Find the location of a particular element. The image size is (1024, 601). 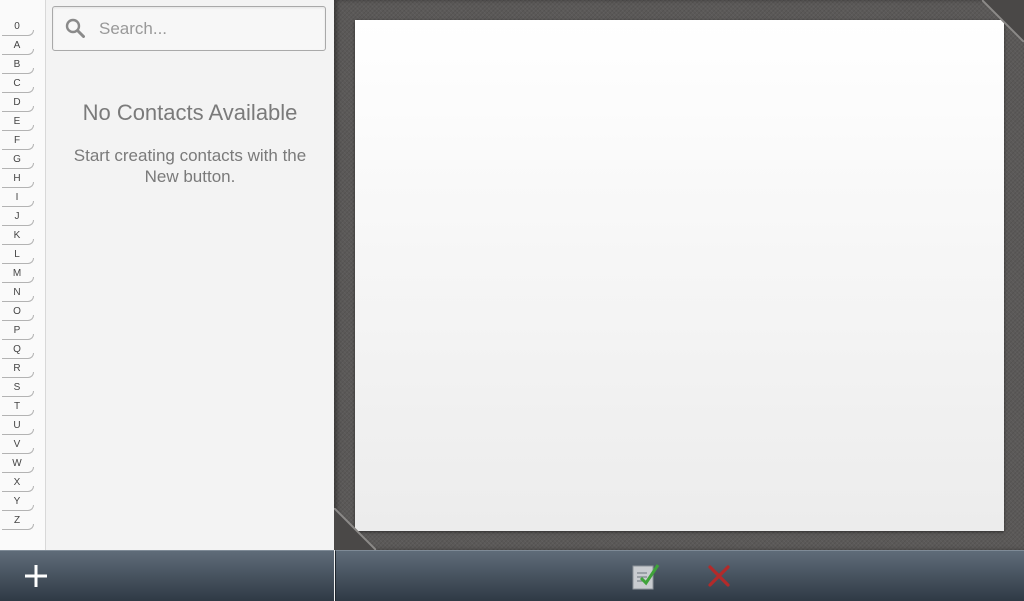

close-x-icon is located at coordinates (719, 576).